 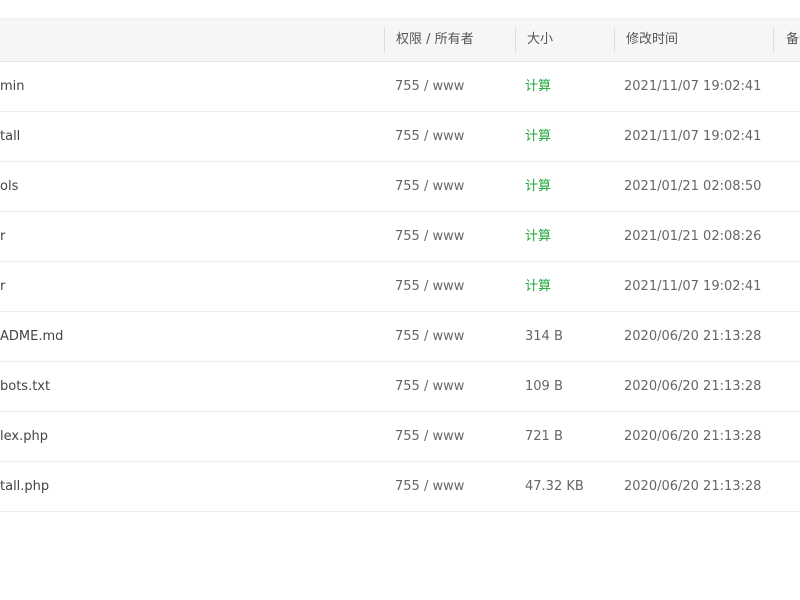 I want to click on table-header: 权限 / 所有者 大小 修改时间 备注, so click(x=400, y=40).